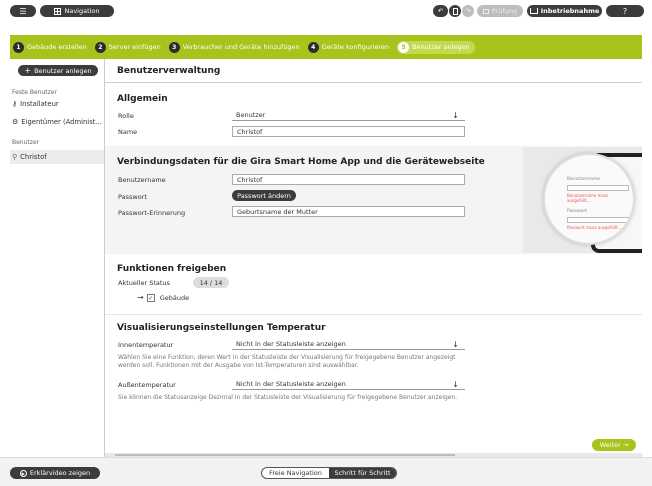 Image resolution: width=652 pixels, height=486 pixels. I want to click on role-select: Benutzer ↓, so click(348, 115).